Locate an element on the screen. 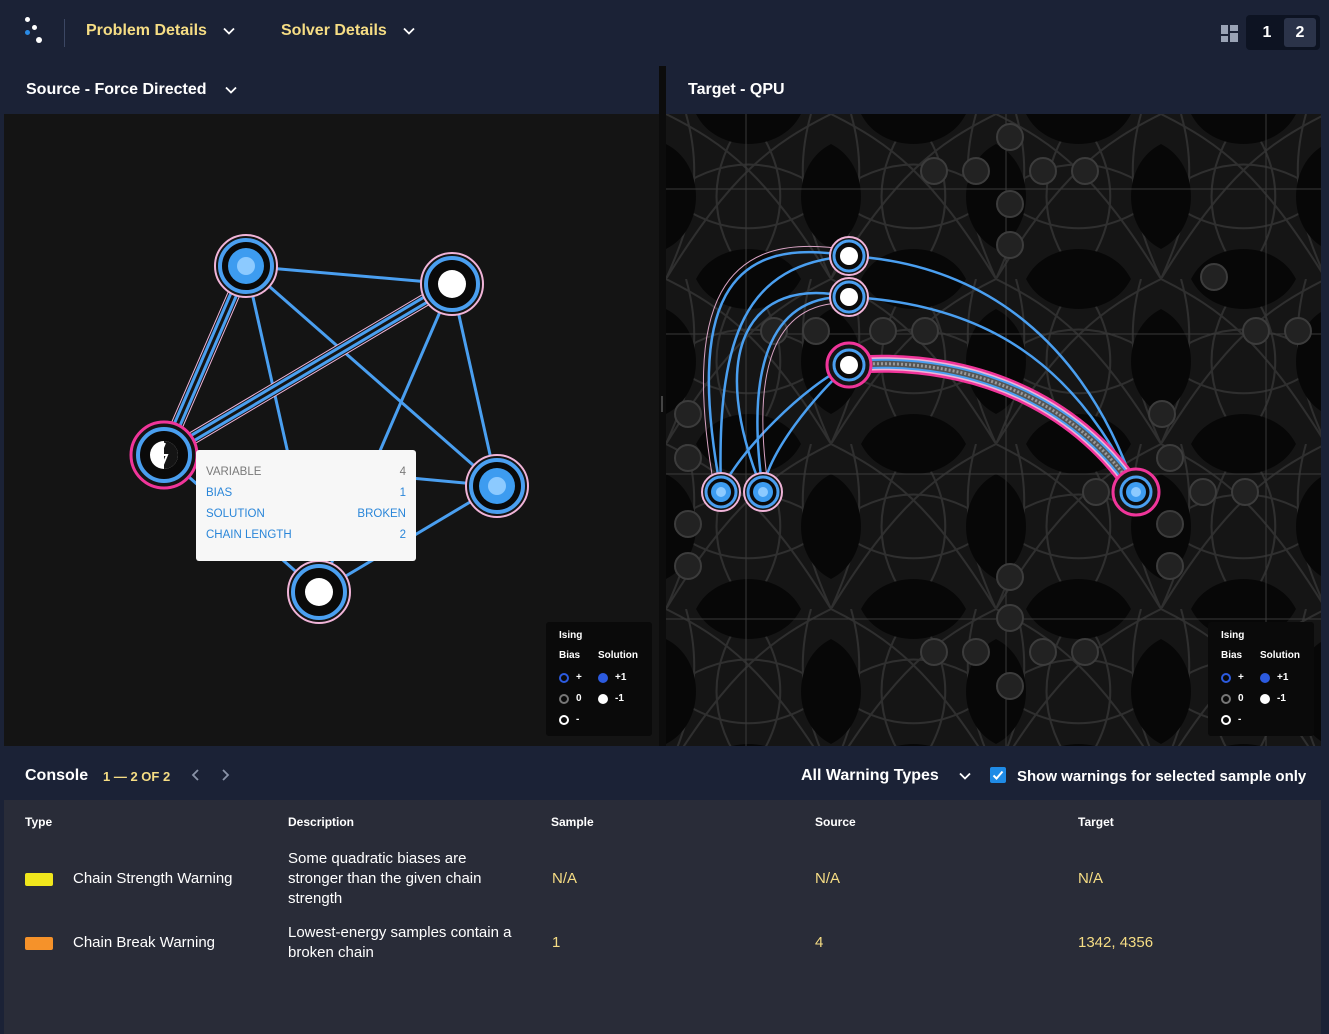 Image resolution: width=1329 pixels, height=1034 pixels. tooltip-value: 2 is located at coordinates (402, 535).